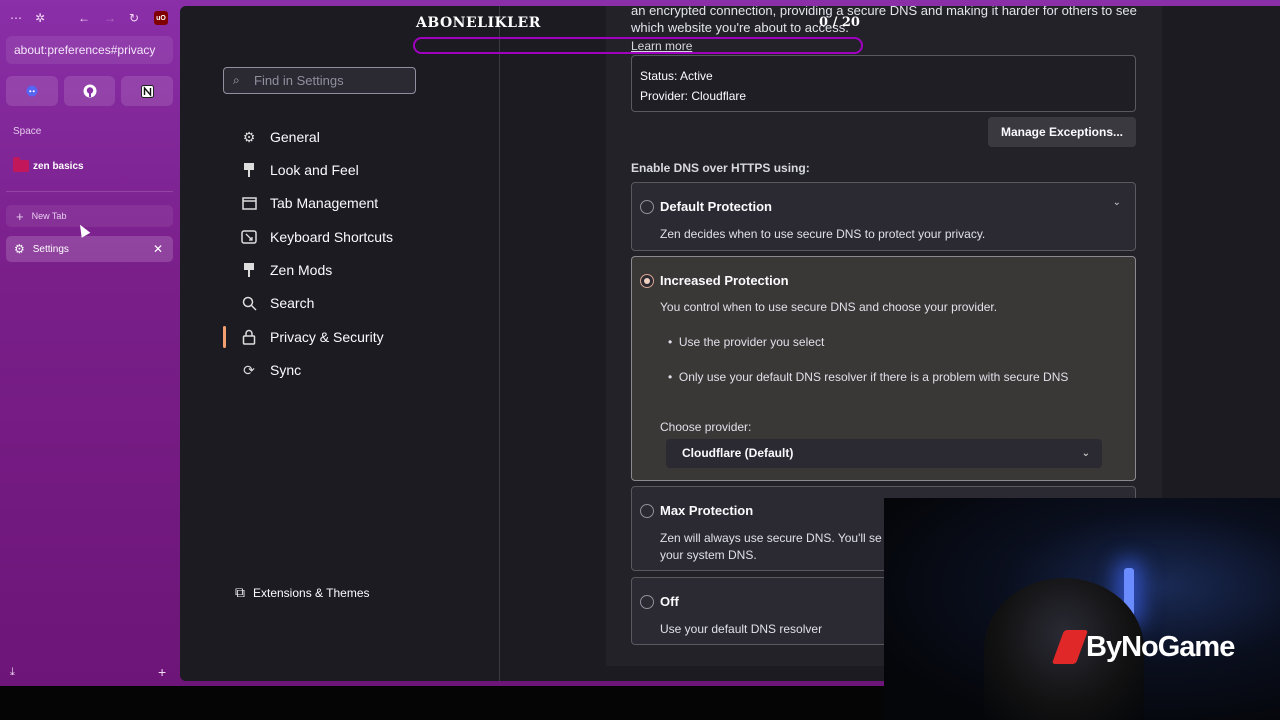 This screenshot has height=720, width=1280. Describe the element at coordinates (299, 80) in the screenshot. I see `search-placeholder: Find in Settings` at that location.